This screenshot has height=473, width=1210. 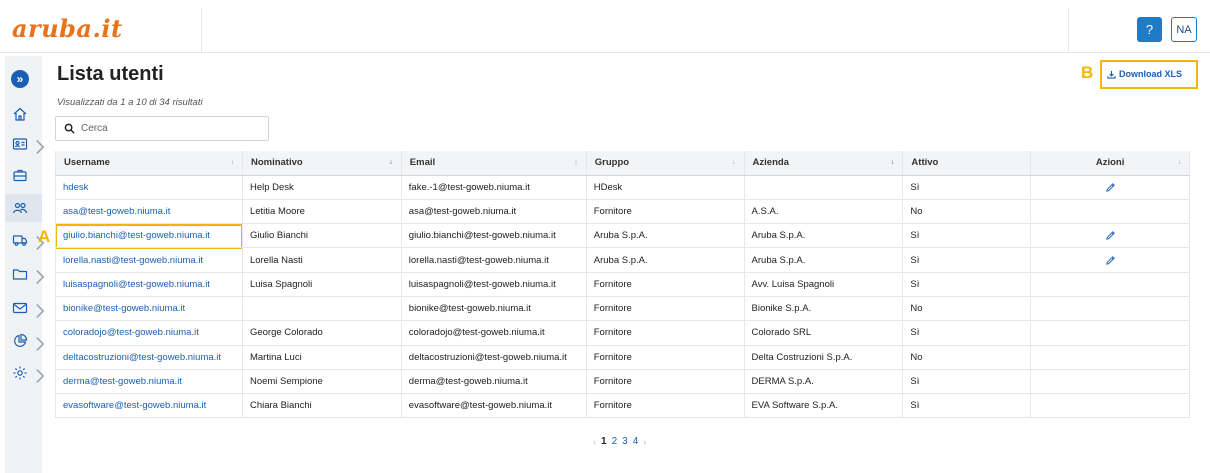 I want to click on cell-username: coloradojo@test-goweb.niuma.it, so click(x=149, y=333).